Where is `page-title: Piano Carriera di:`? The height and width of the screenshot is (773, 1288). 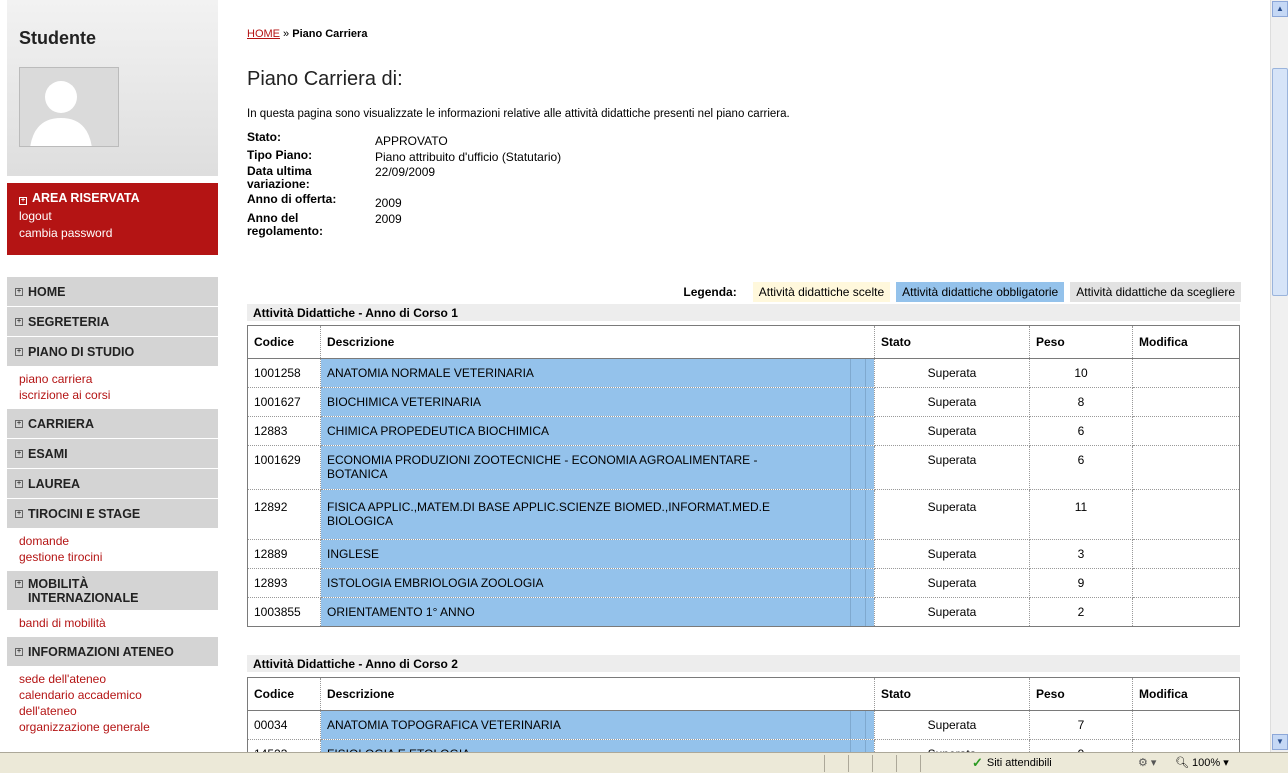
page-title: Piano Carriera di: is located at coordinates (325, 79).